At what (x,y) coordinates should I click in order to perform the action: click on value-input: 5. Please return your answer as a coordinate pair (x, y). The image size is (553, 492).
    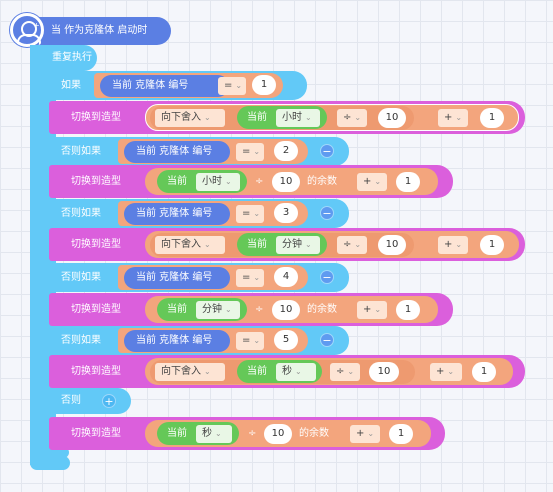
    Looking at the image, I should click on (286, 340).